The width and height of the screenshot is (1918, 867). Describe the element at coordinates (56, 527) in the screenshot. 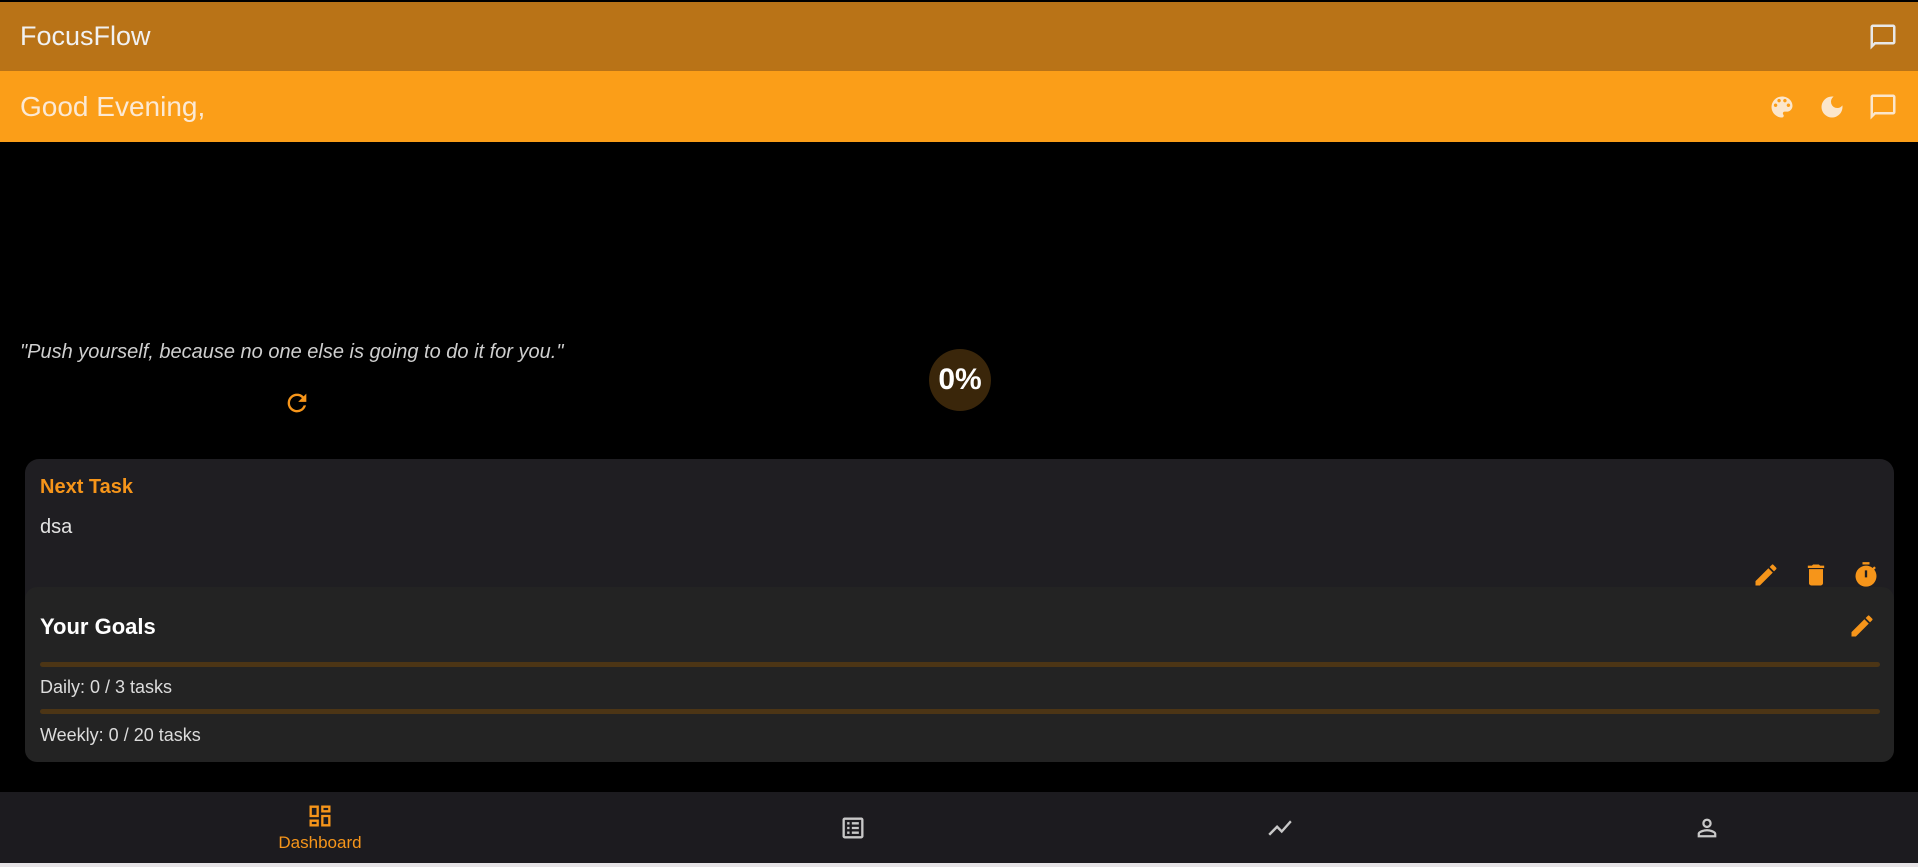

I see `next-task-name: dsa` at that location.